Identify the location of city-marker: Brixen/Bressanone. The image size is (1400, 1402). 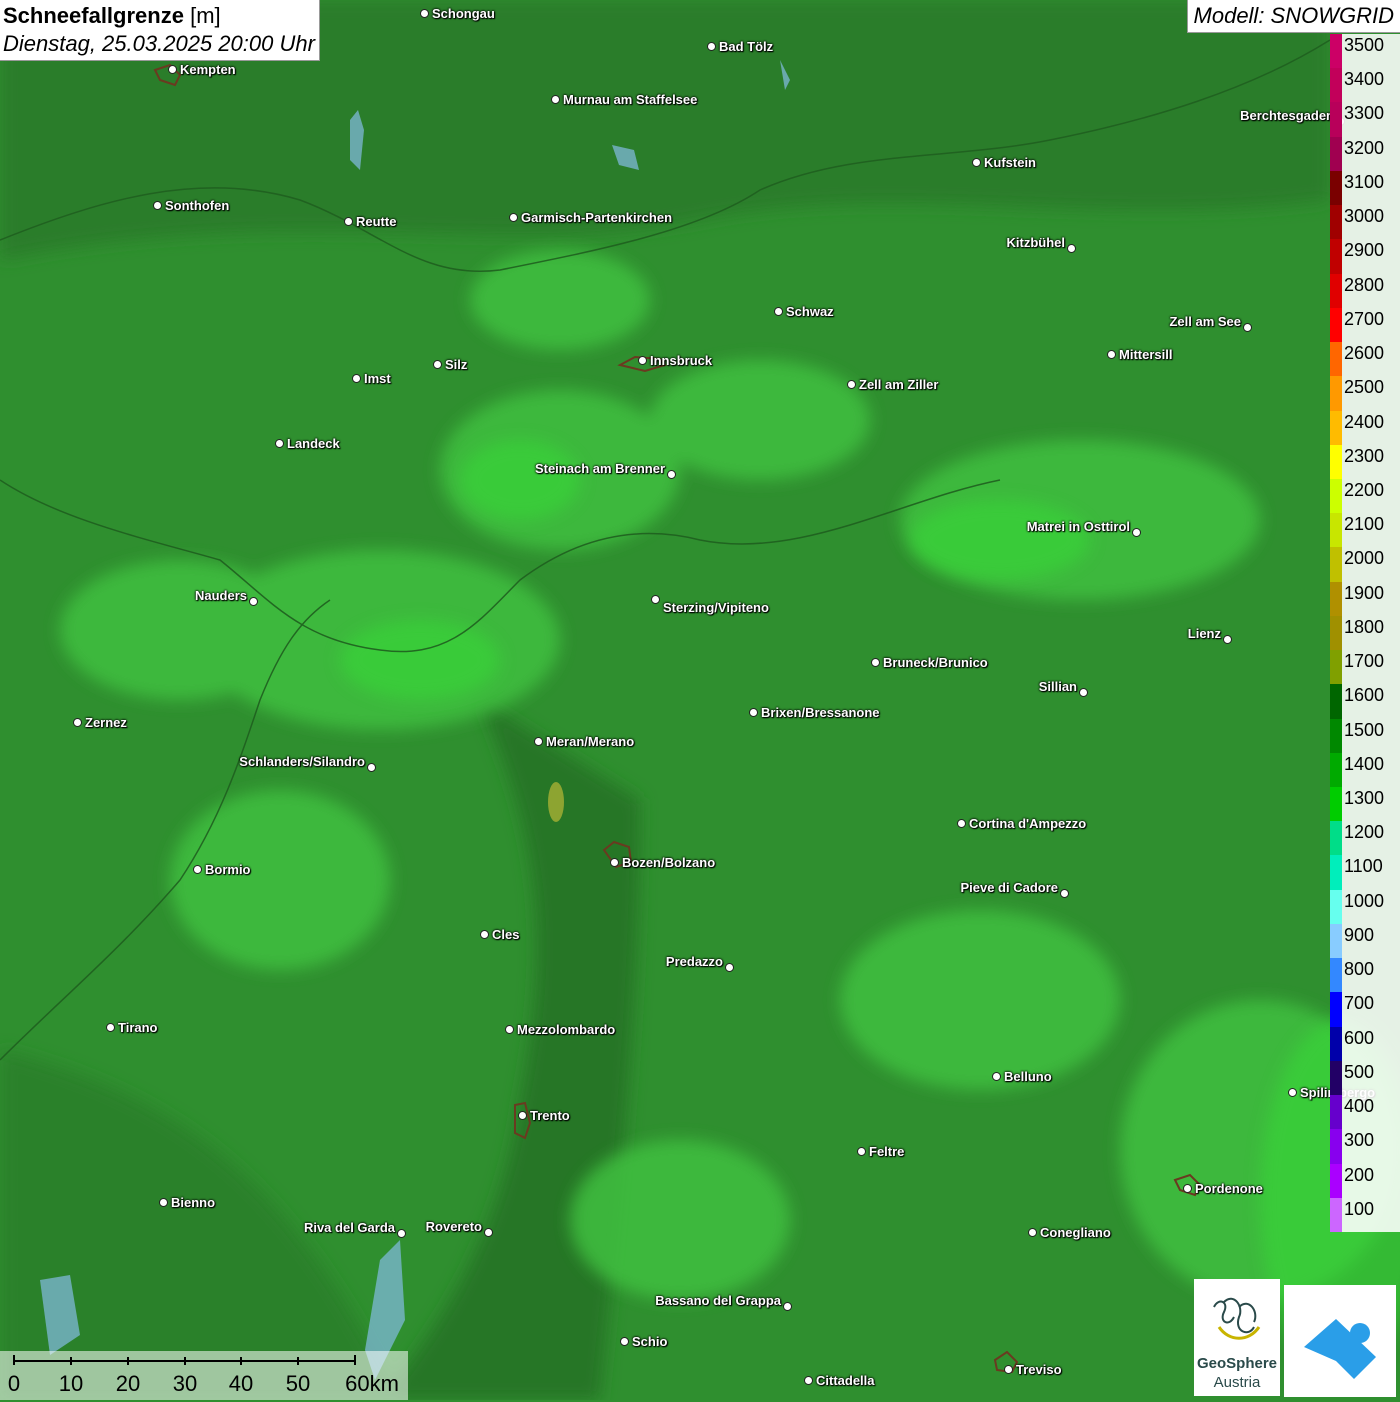
(814, 713).